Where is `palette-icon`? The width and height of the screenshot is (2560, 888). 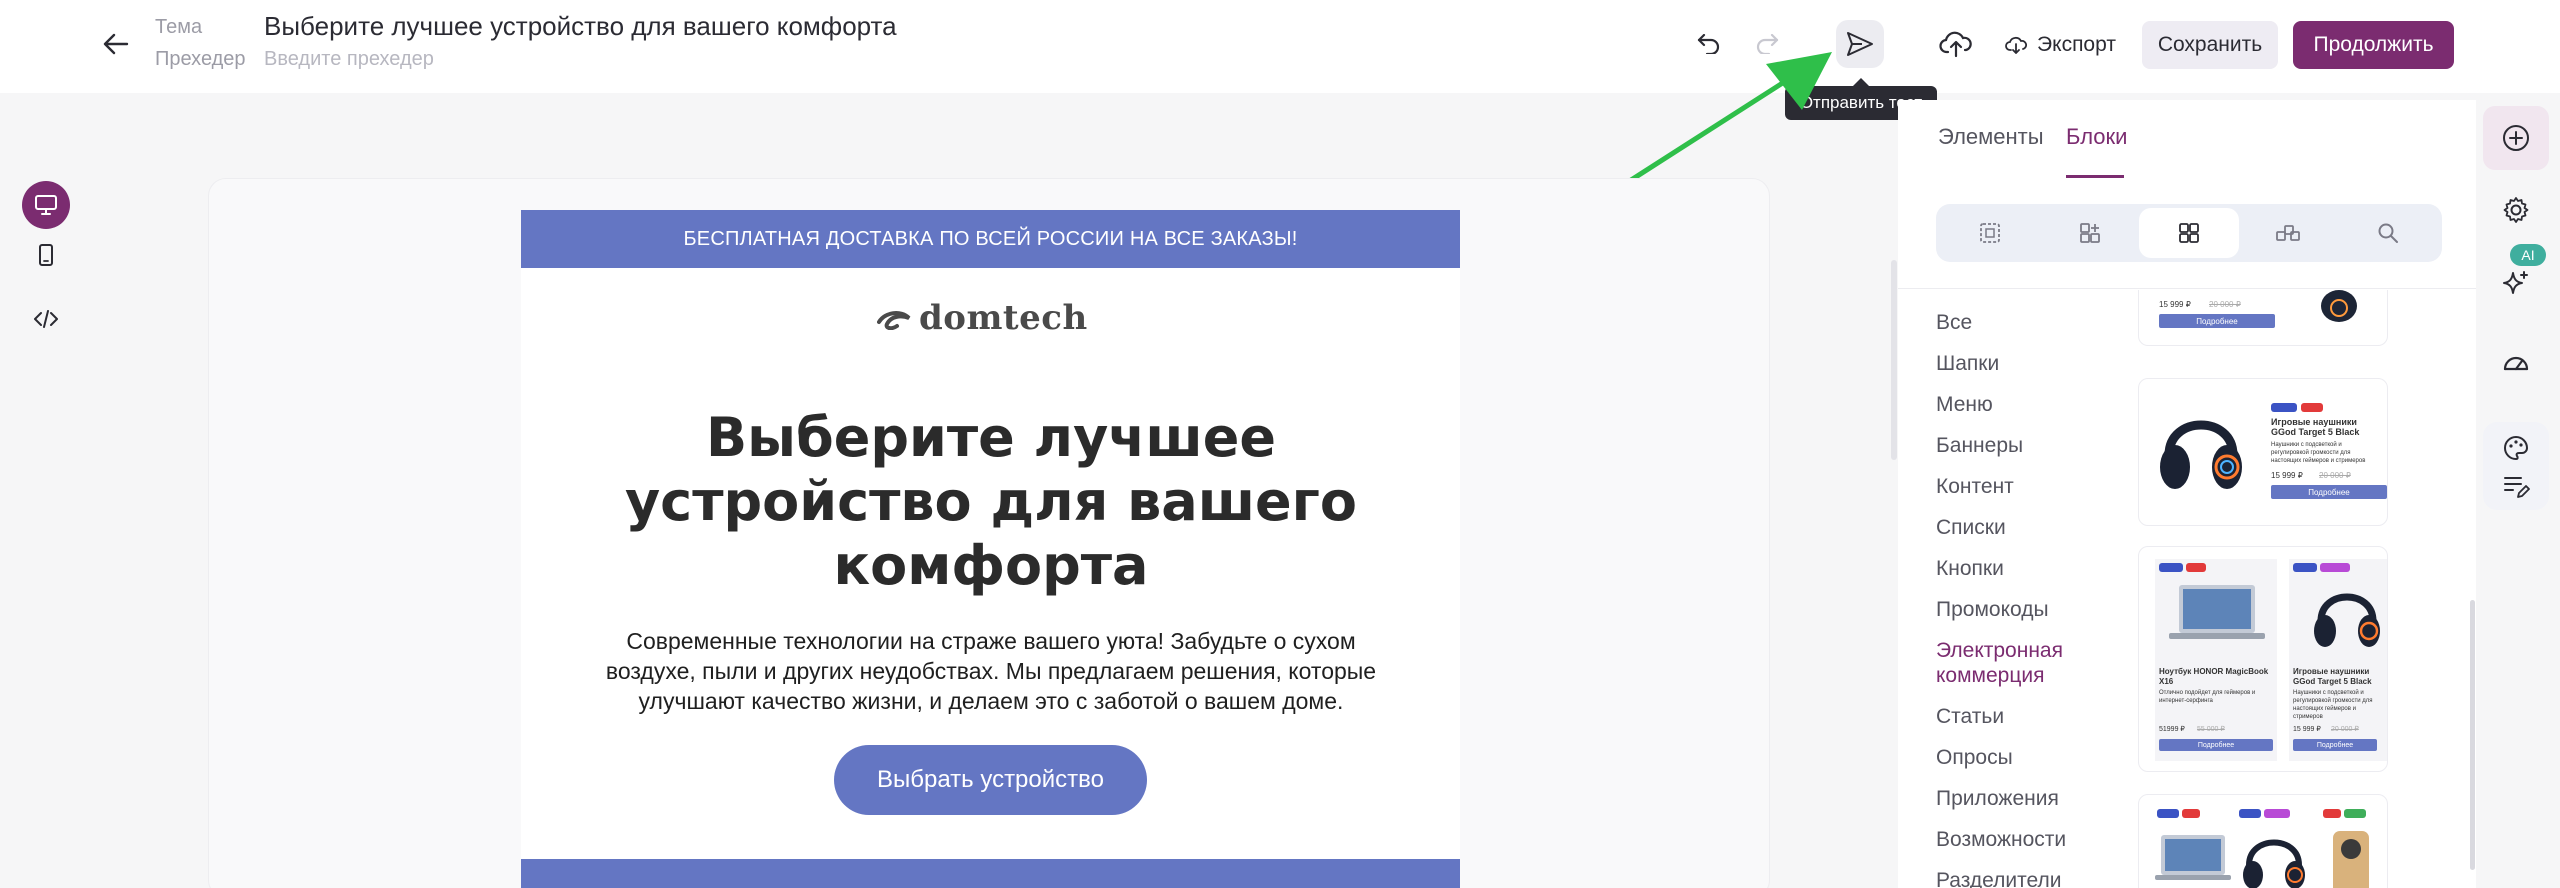
palette-icon is located at coordinates (2516, 448).